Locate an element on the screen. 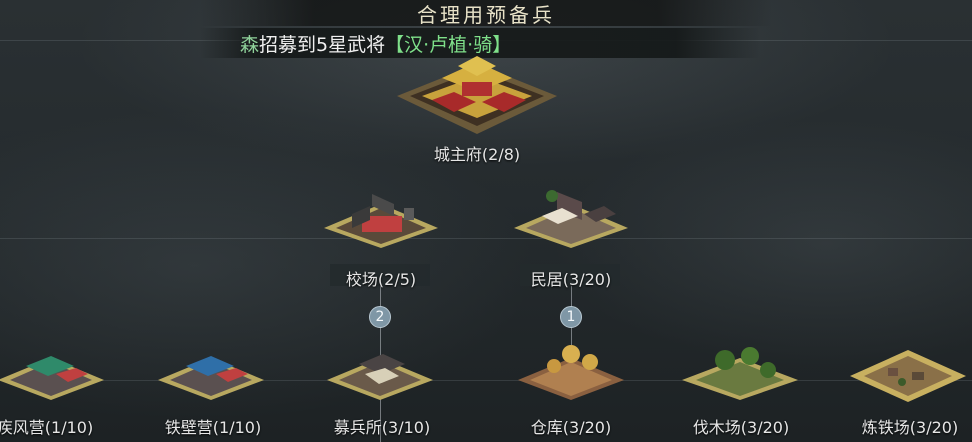 The image size is (972, 442). swift-camp-level: (1/10) is located at coordinates (69, 427).